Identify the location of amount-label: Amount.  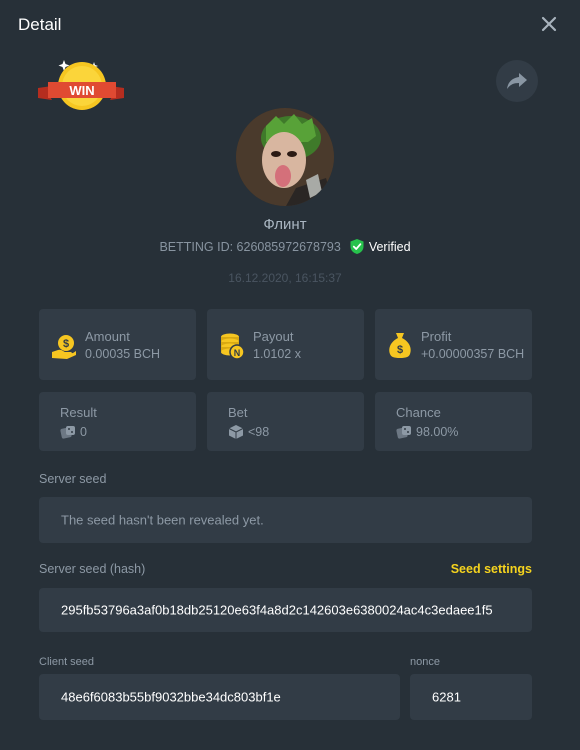
(107, 336).